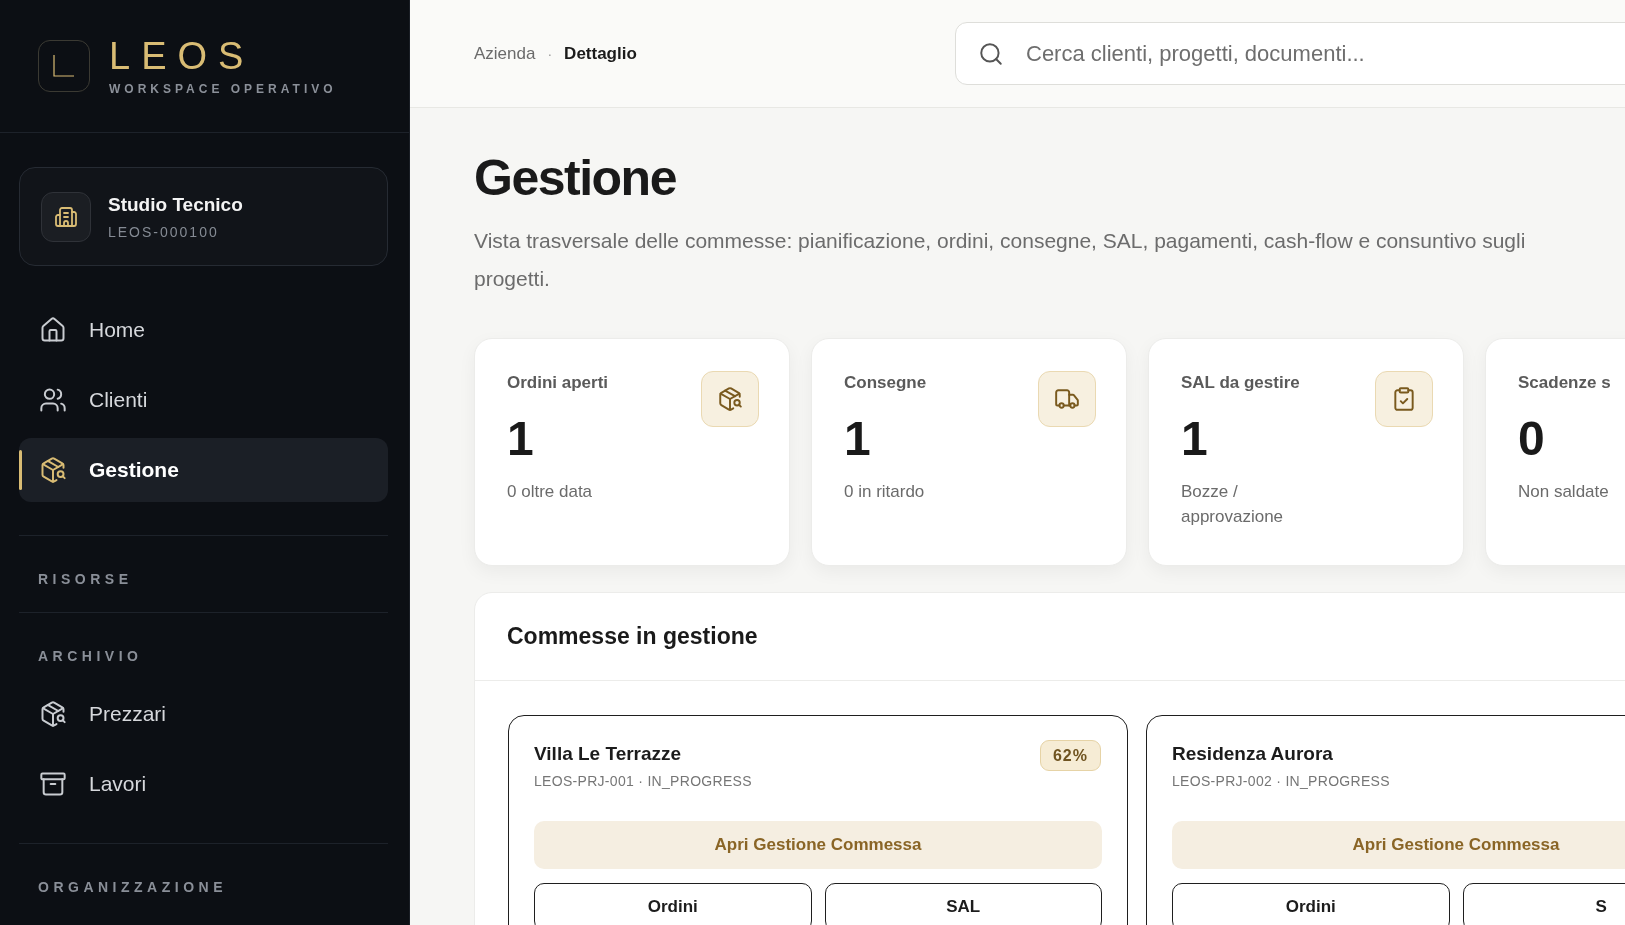  I want to click on breadcrumb-link: Dettaglio, so click(600, 53).